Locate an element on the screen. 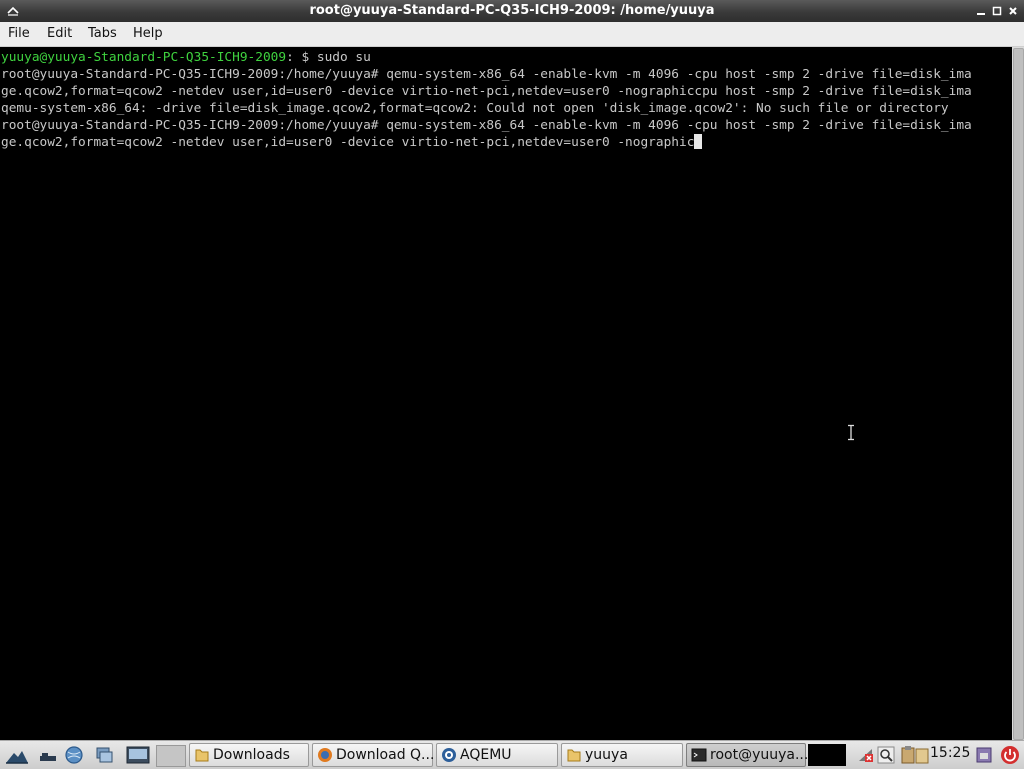 The image size is (1024, 769). menu-edit: Edit is located at coordinates (59, 33).